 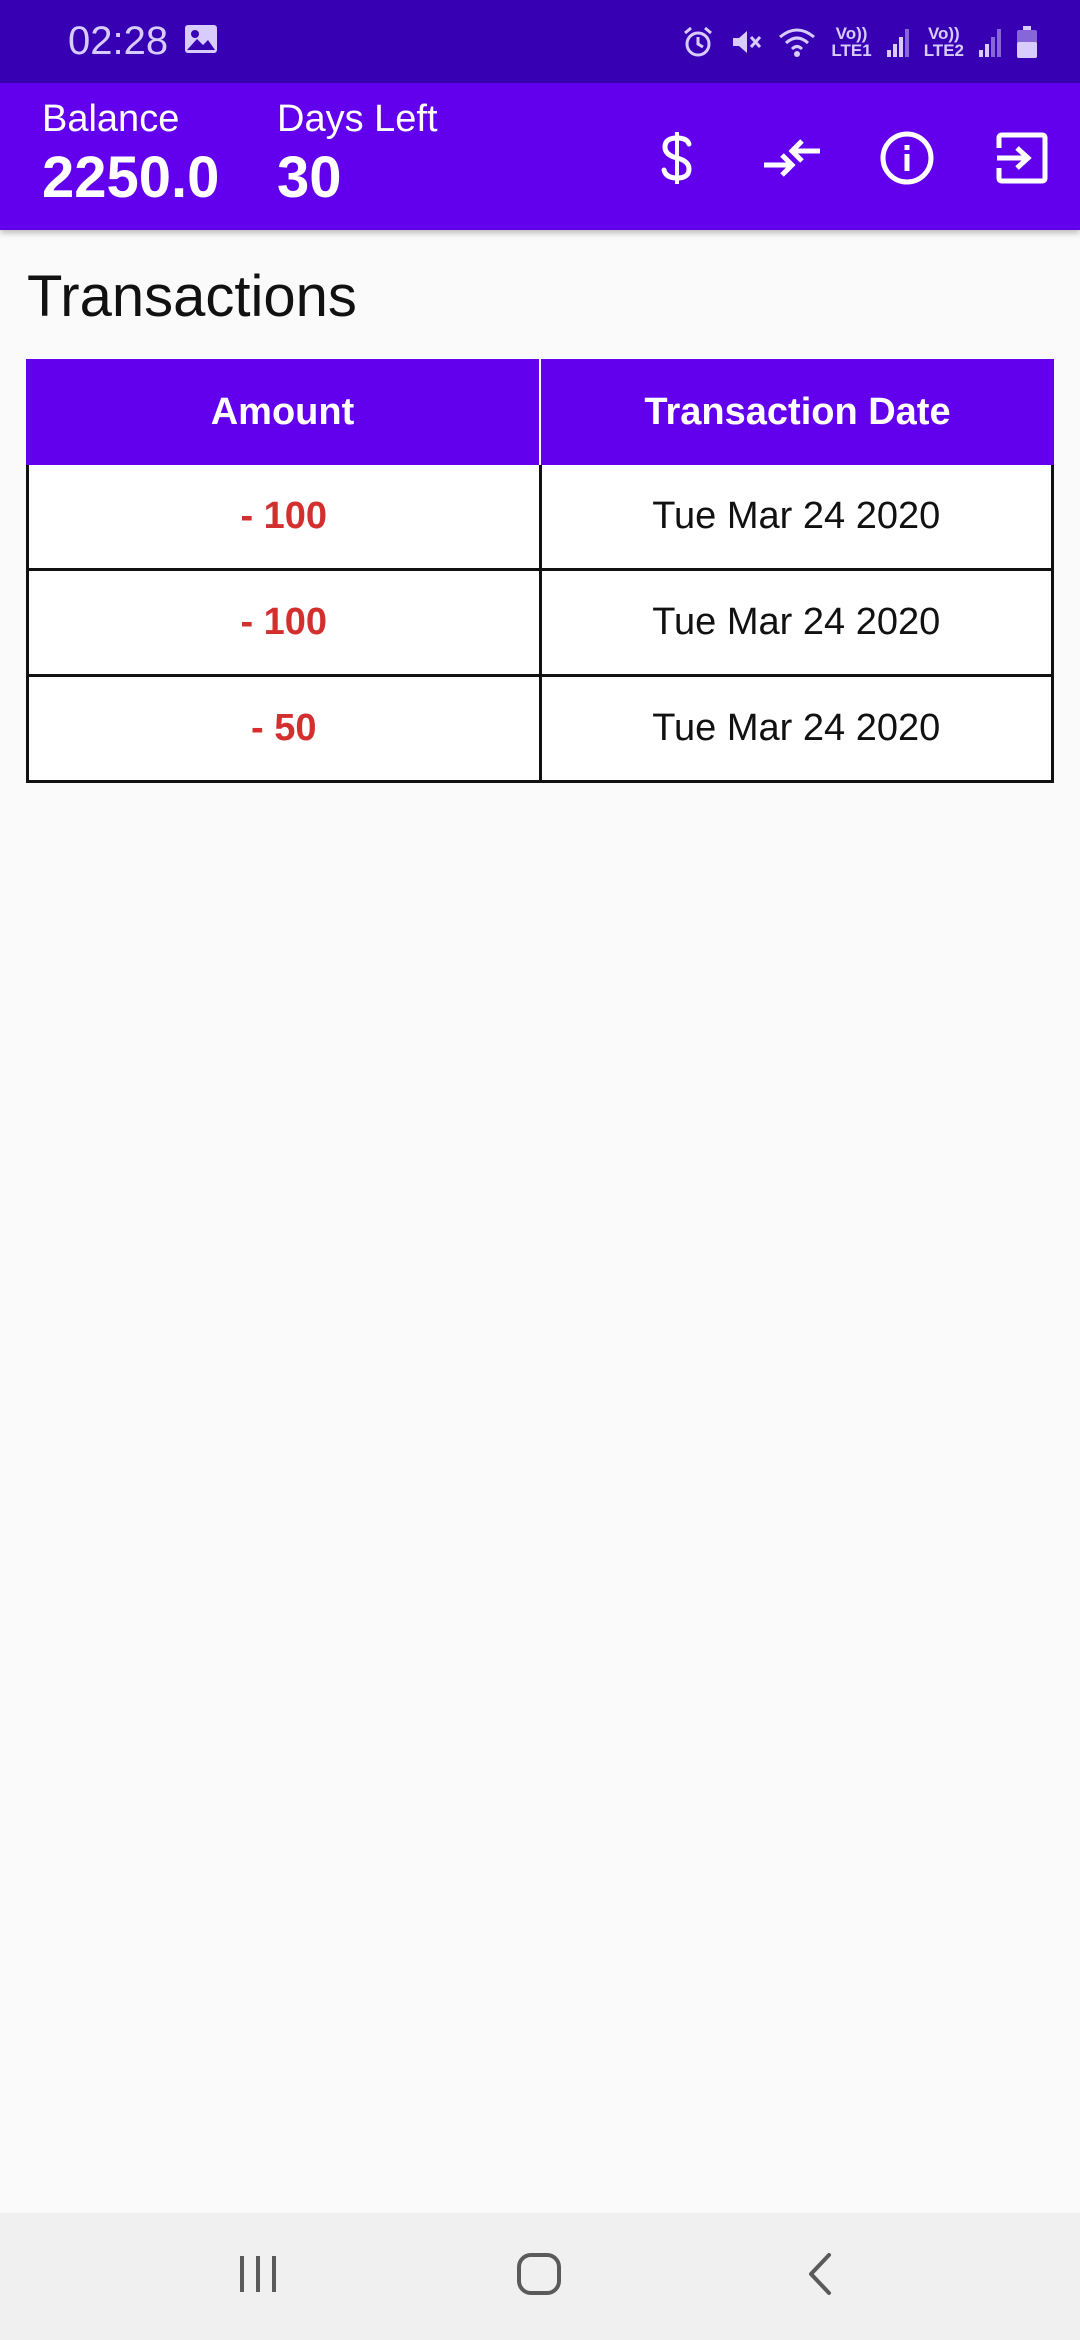 I want to click on days-left-stat: Days Left 30, so click(x=357, y=154).